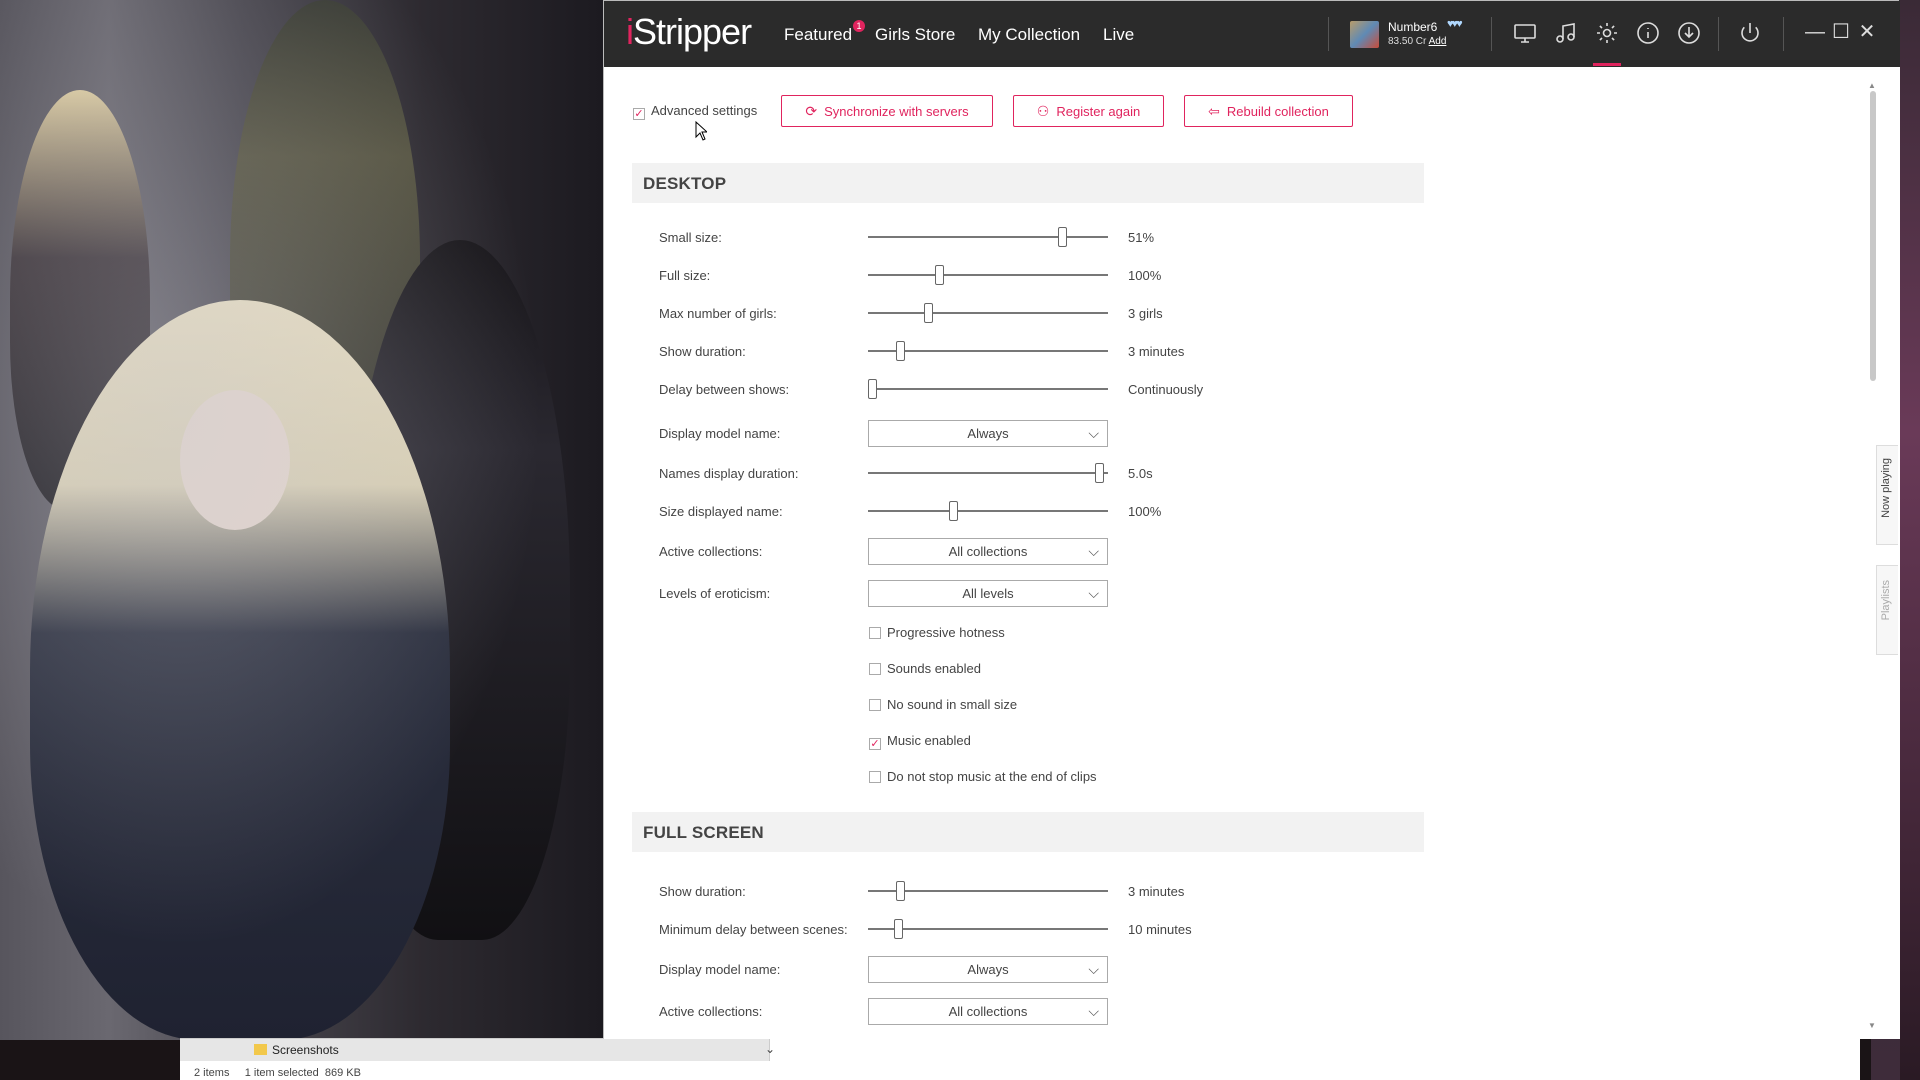  I want to click on desktop-checkbox: Do not stop music at the end of clips, so click(983, 776).